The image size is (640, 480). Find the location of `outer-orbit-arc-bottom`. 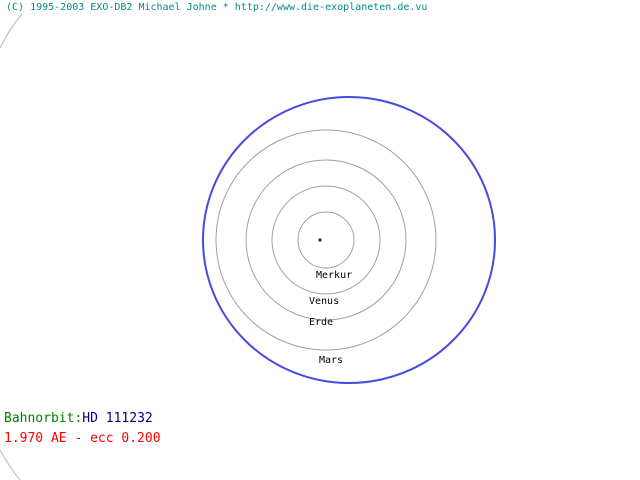

outer-orbit-arc-bottom is located at coordinates (10, 464).